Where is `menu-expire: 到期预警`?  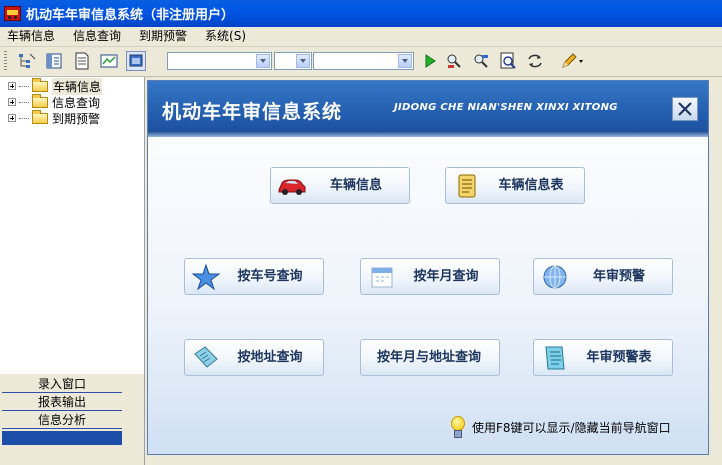
menu-expire: 到期预警 is located at coordinates (163, 36).